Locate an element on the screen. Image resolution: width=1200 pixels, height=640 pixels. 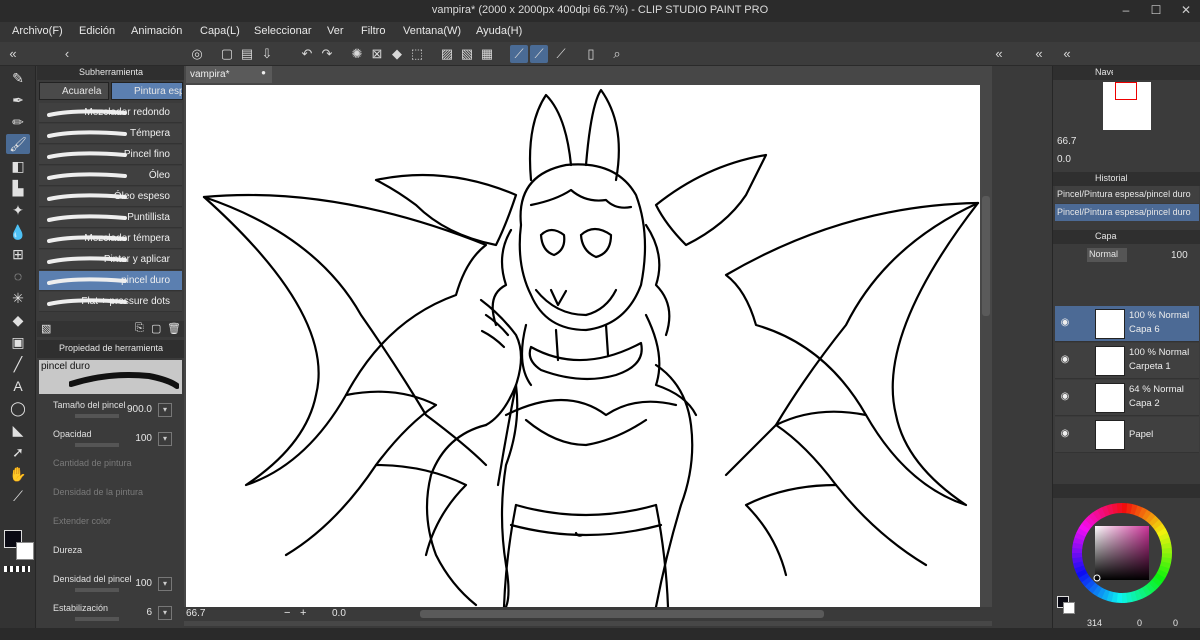
minimize-button: – is located at coordinates (1126, 10).